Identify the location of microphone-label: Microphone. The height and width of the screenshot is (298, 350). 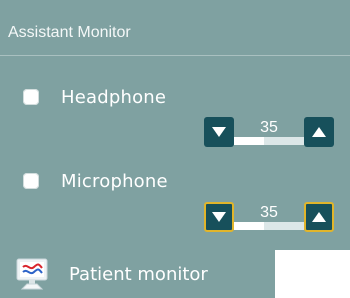
(114, 181).